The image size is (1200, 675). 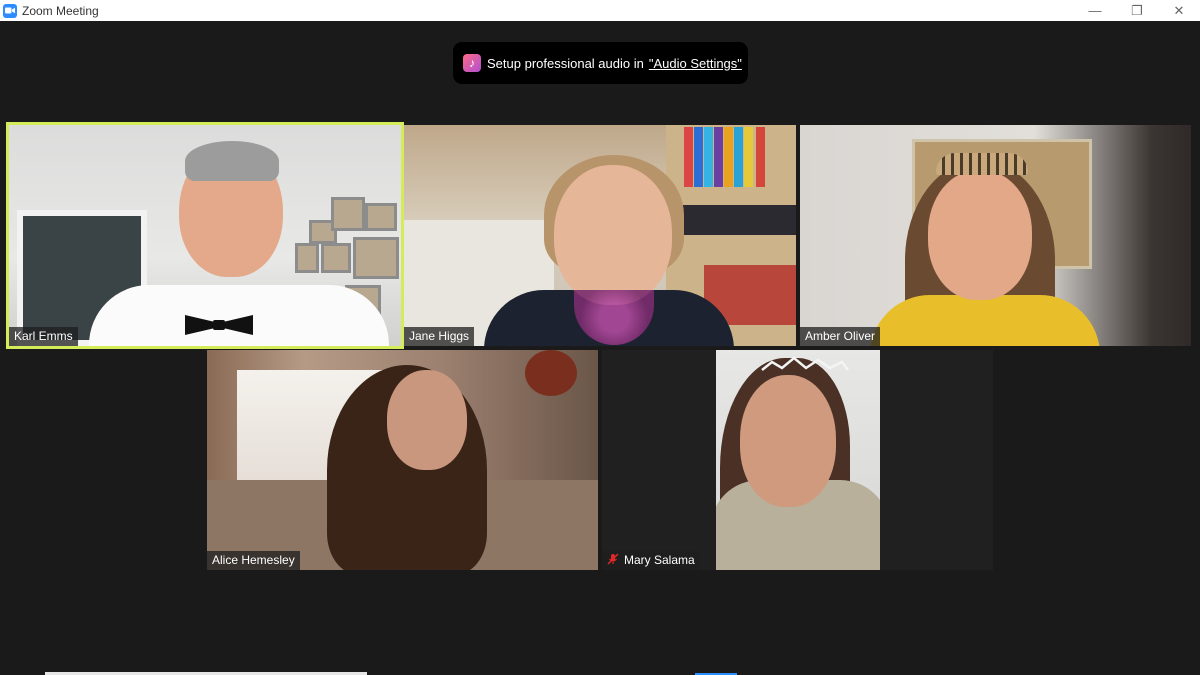 What do you see at coordinates (1095, 10) in the screenshot?
I see `minimize-button: —` at bounding box center [1095, 10].